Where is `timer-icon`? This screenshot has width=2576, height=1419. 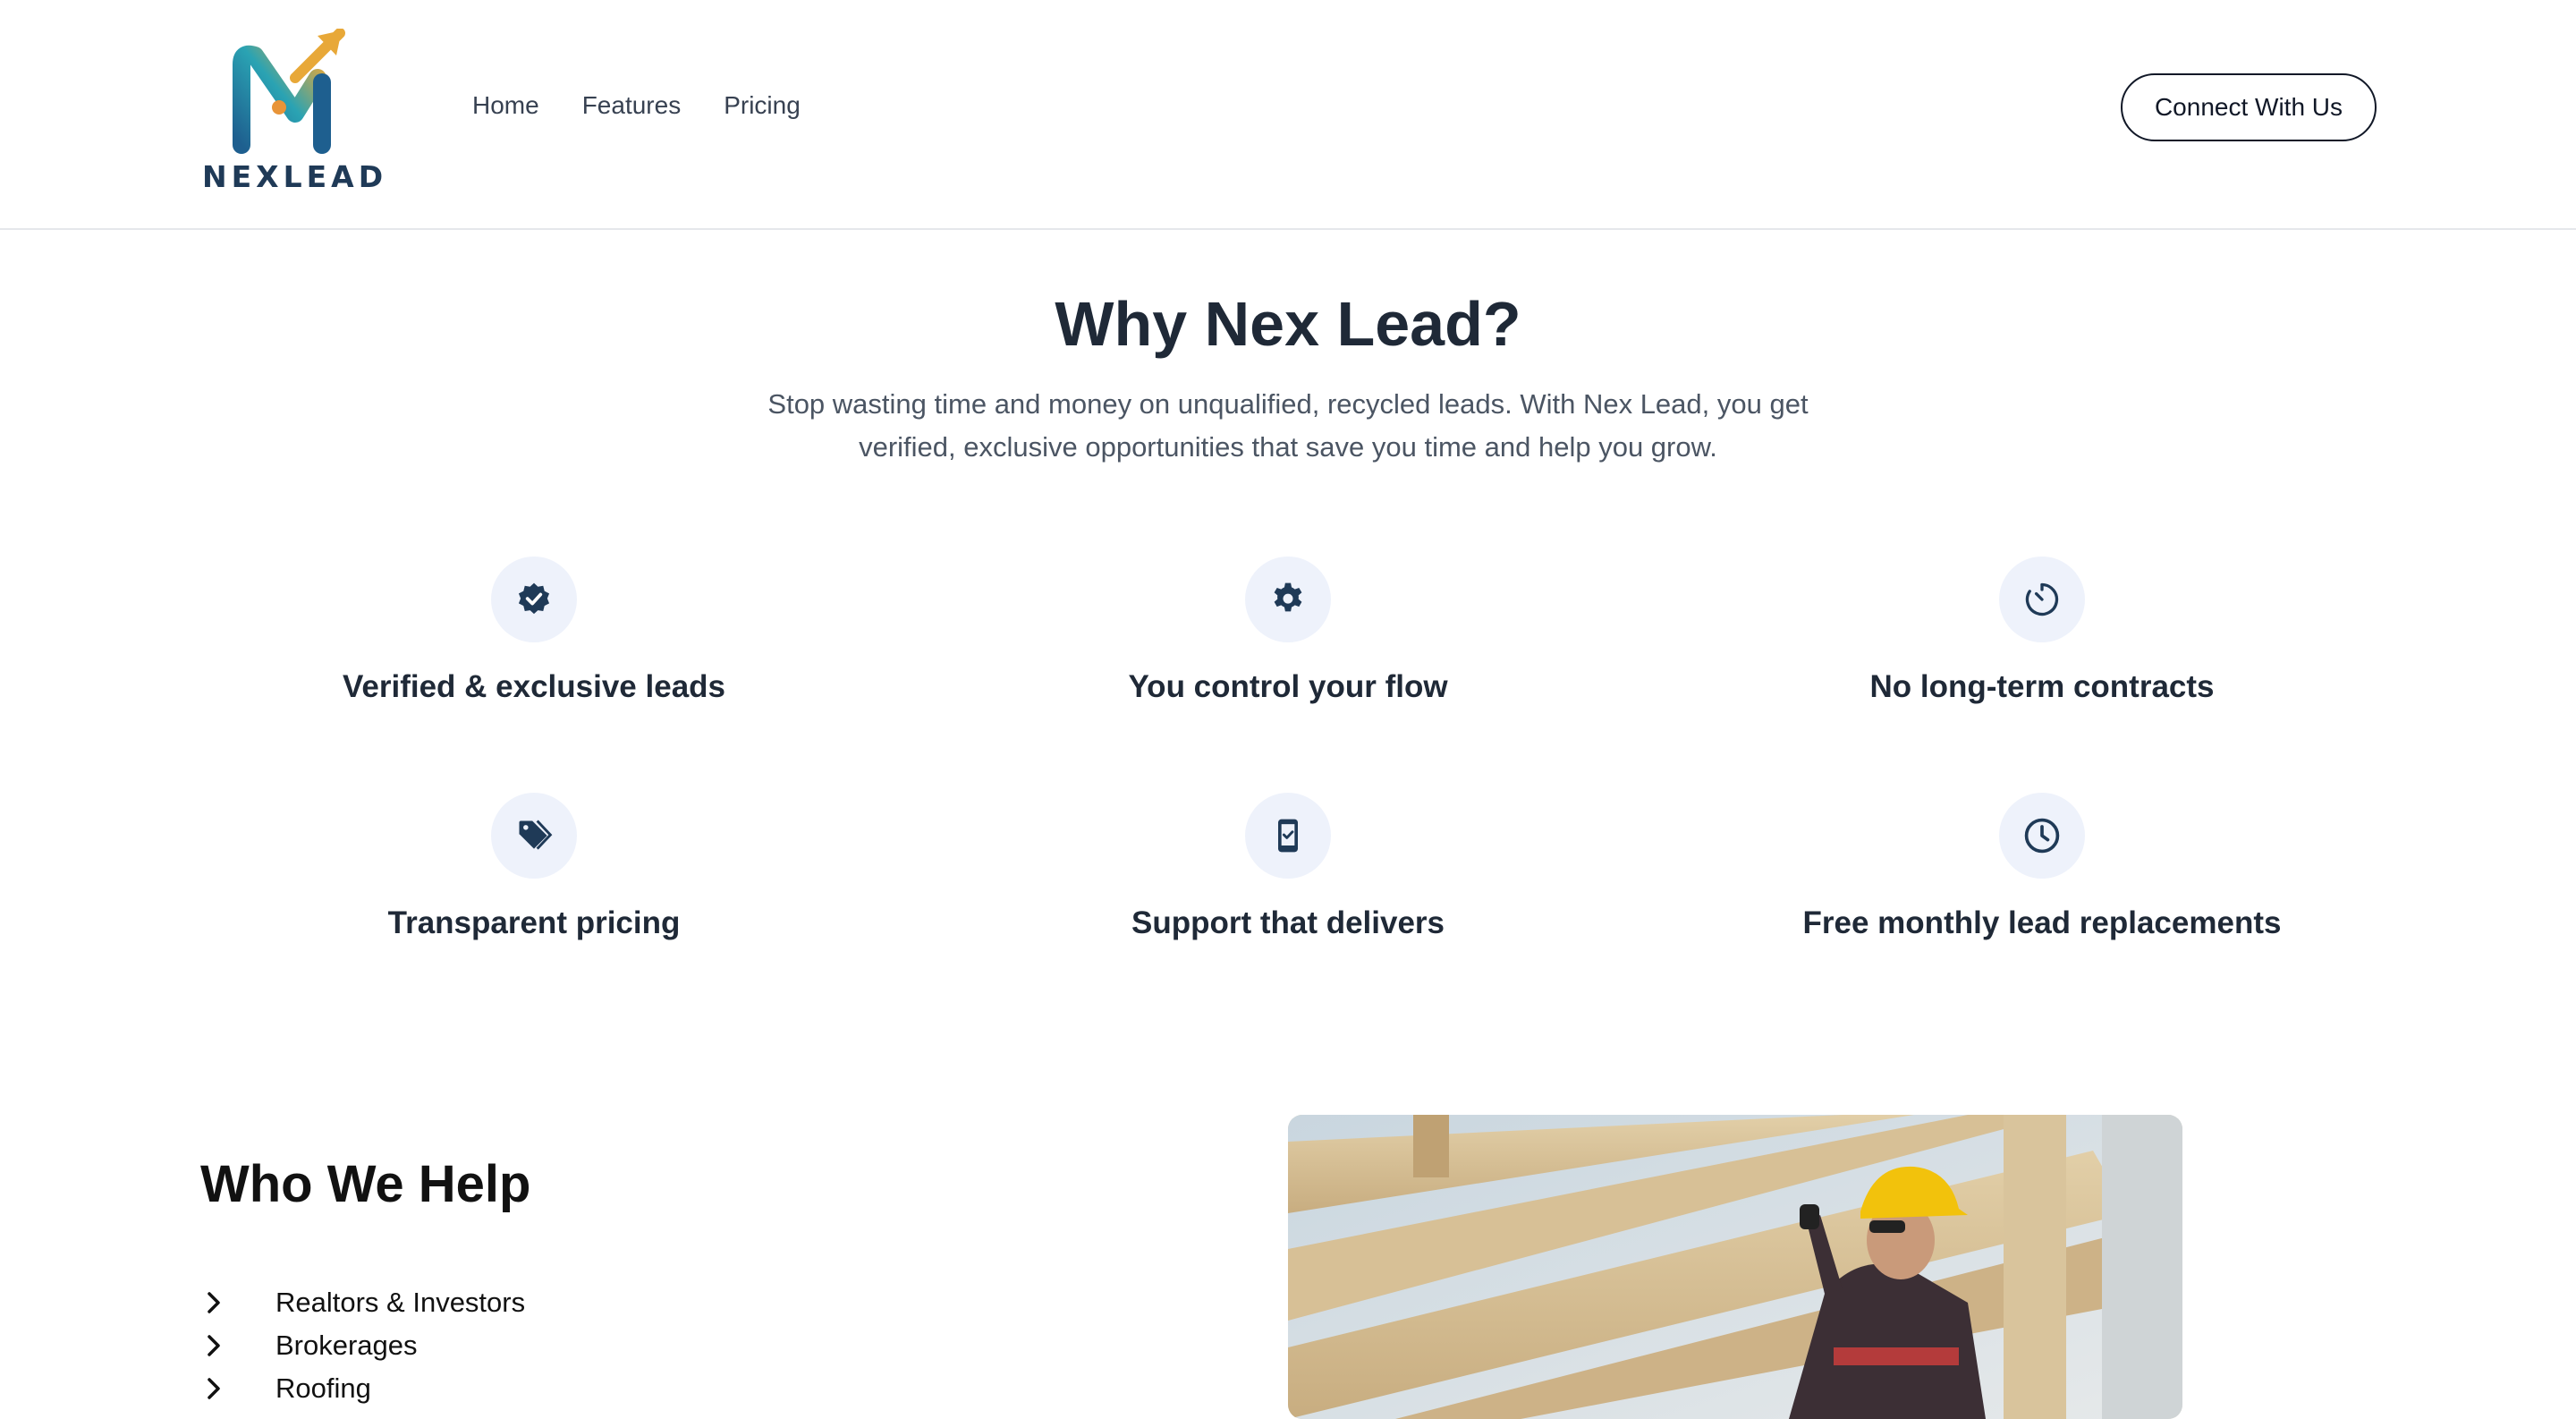 timer-icon is located at coordinates (2042, 599).